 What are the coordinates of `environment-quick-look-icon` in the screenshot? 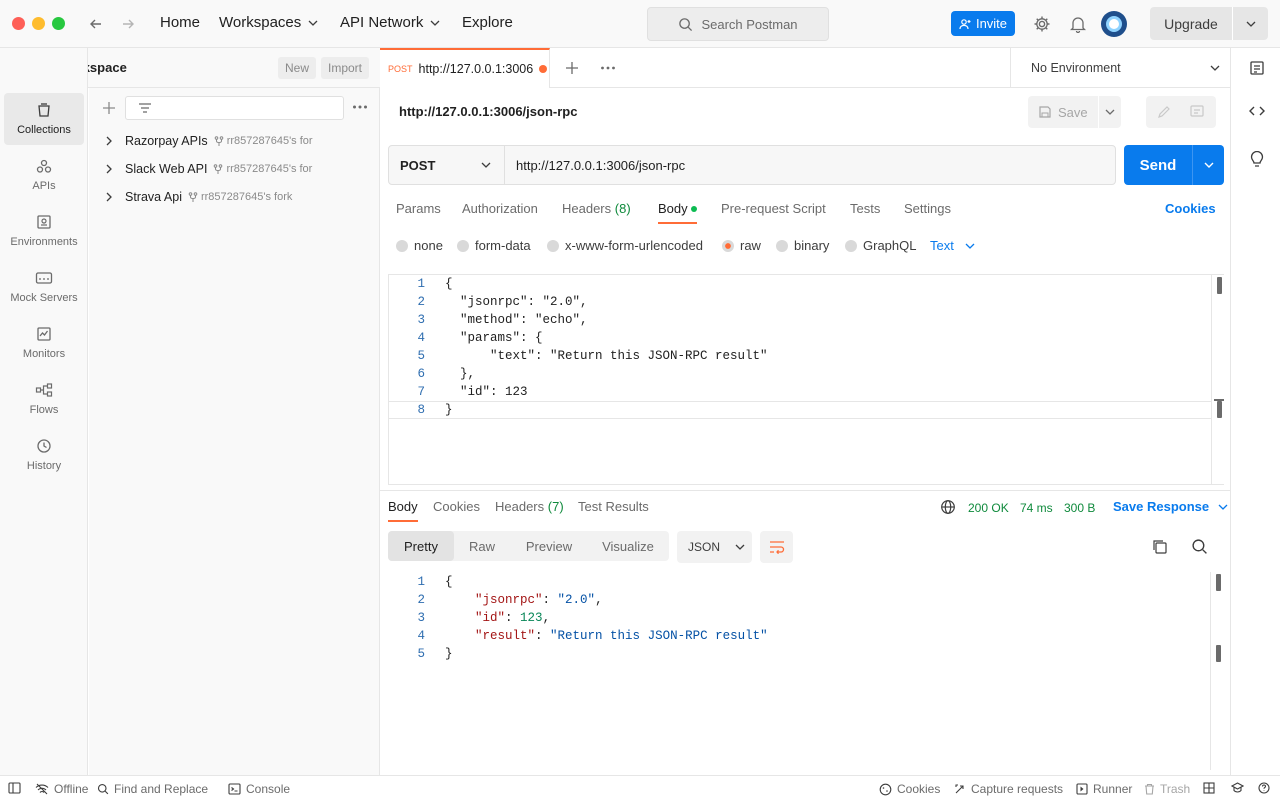 It's located at (1257, 68).